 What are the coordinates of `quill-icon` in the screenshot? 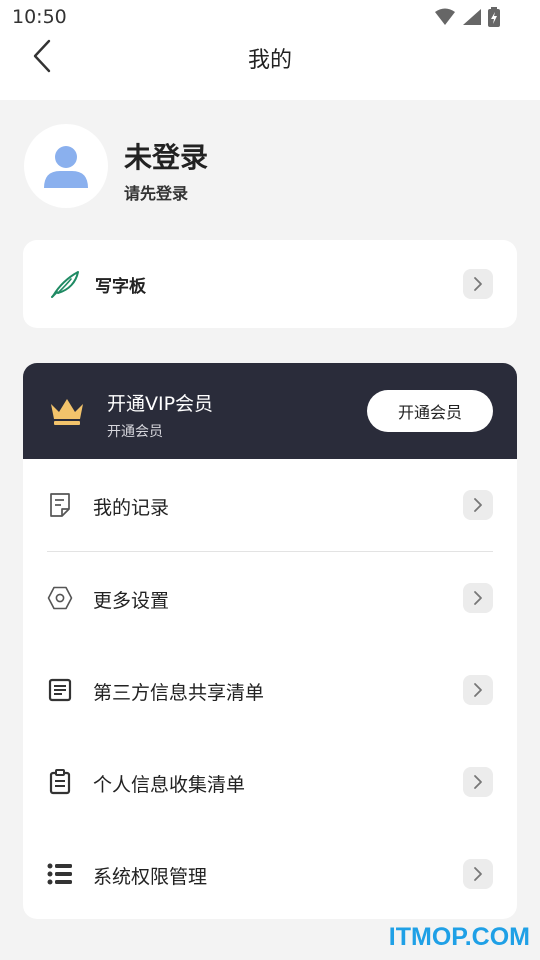 It's located at (65, 284).